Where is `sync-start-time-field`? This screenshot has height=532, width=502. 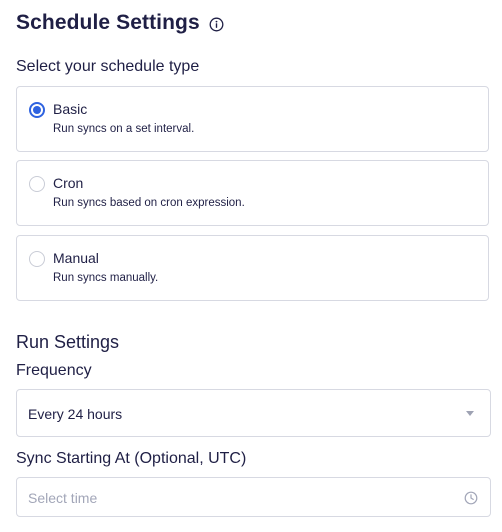 sync-start-time-field is located at coordinates (253, 497).